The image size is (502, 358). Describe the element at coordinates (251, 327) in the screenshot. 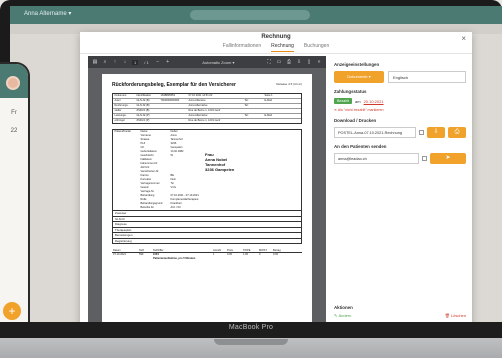

I see `laptop-brand-label: MacBook Pro` at that location.